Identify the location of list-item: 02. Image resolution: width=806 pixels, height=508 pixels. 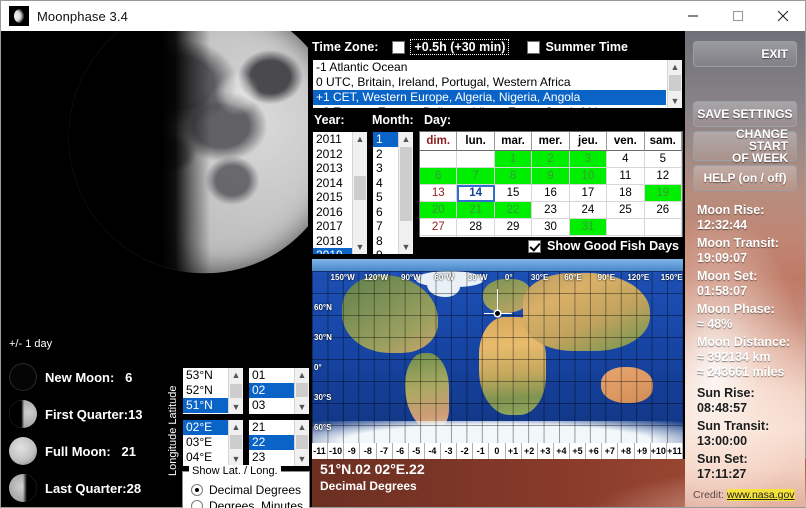
(271, 390).